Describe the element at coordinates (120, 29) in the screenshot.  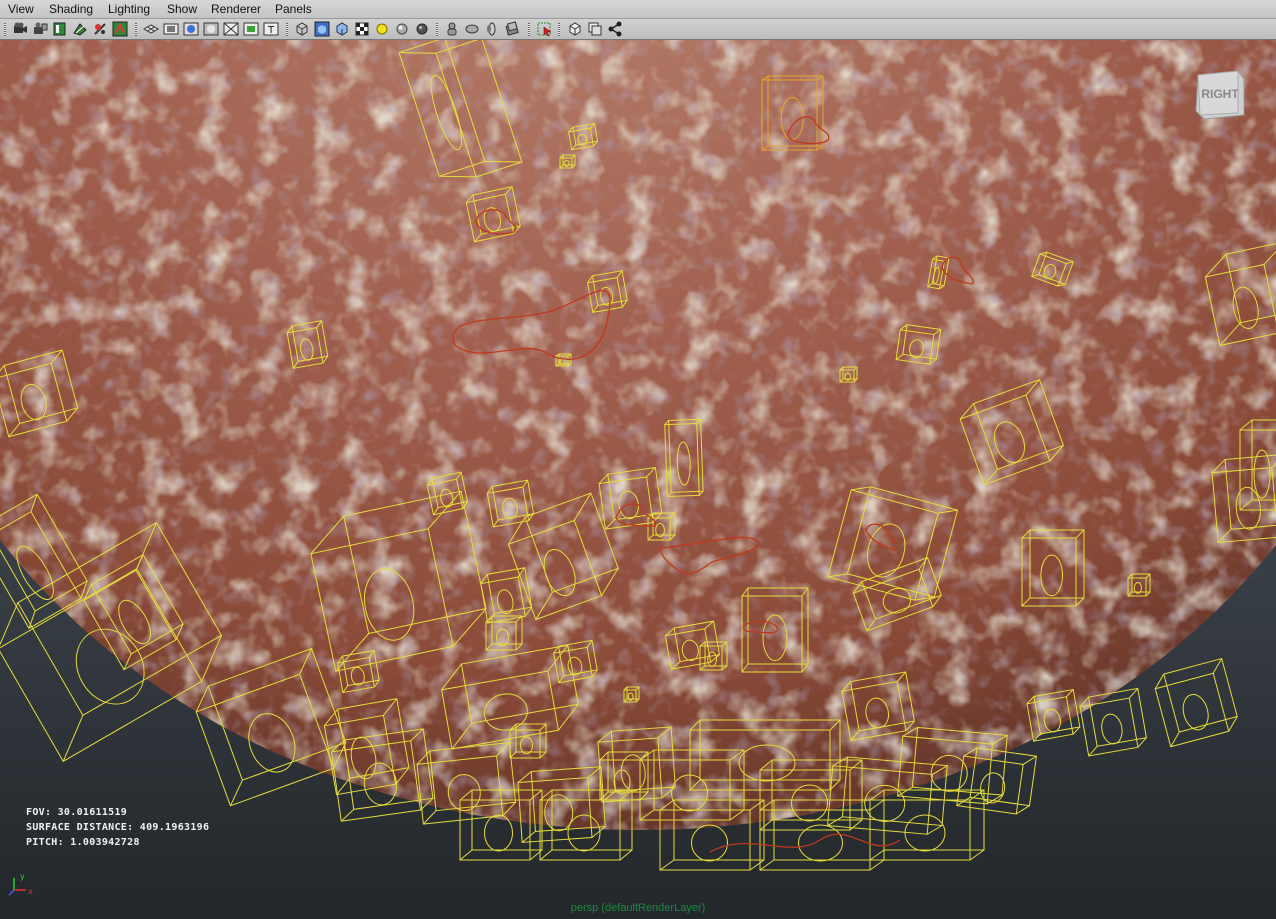
I see `2d-pan-zoom-icon` at that location.